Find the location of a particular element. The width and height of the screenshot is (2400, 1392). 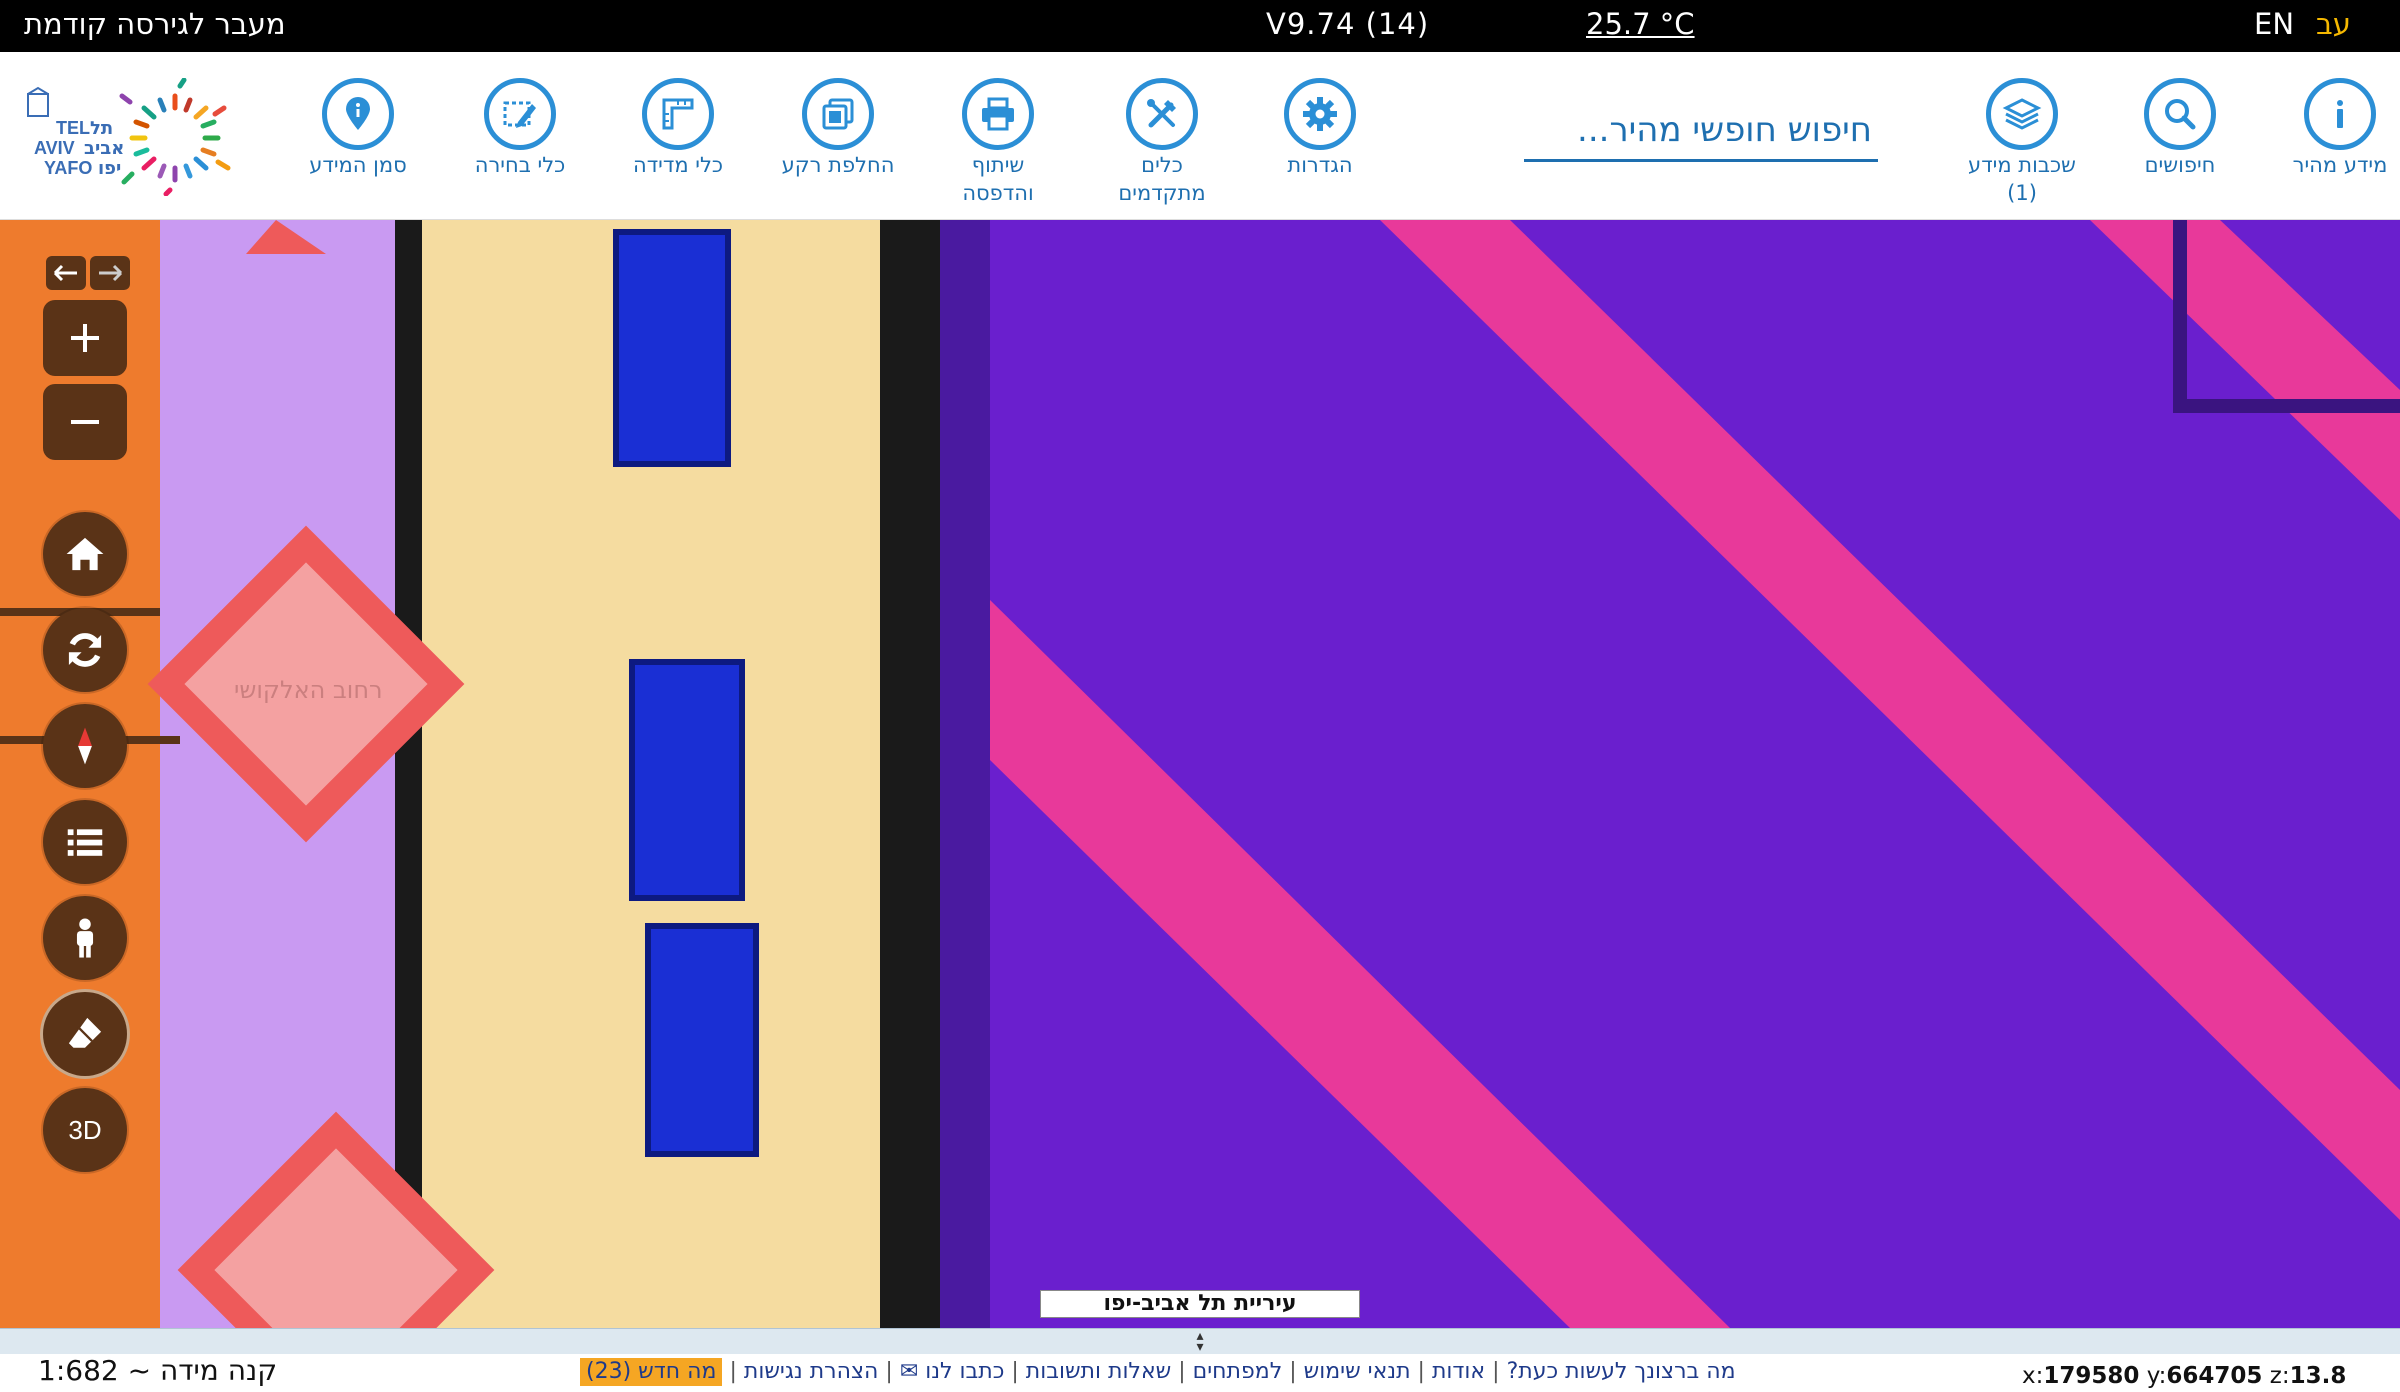

measure-tool-label: כלי מדידה is located at coordinates (678, 165).